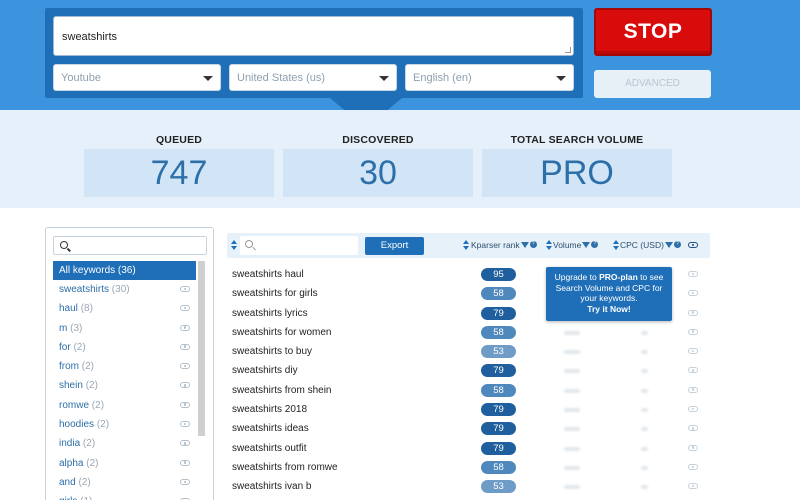  What do you see at coordinates (124, 289) in the screenshot?
I see `sidebar-item: sweatshirts (30)` at bounding box center [124, 289].